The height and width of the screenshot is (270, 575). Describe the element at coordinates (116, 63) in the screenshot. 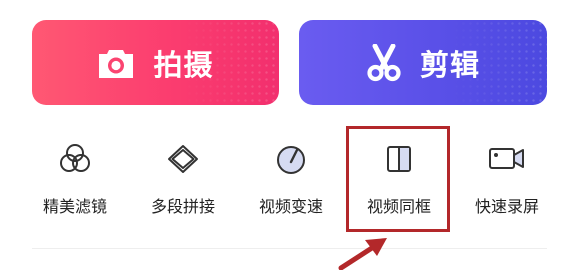

I see `camera-icon` at that location.